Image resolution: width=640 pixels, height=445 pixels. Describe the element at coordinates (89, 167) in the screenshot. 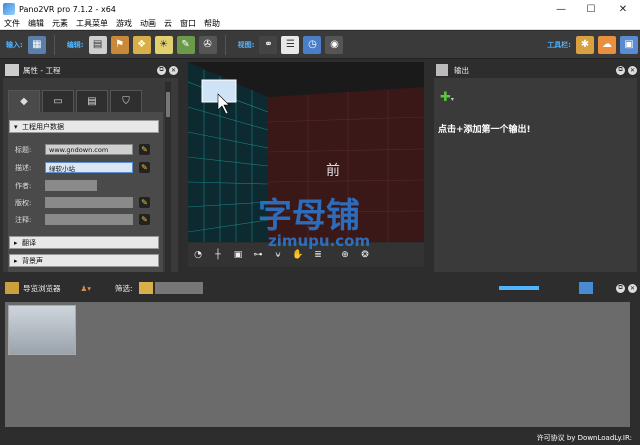

I see `description-field: 绿软小站` at that location.